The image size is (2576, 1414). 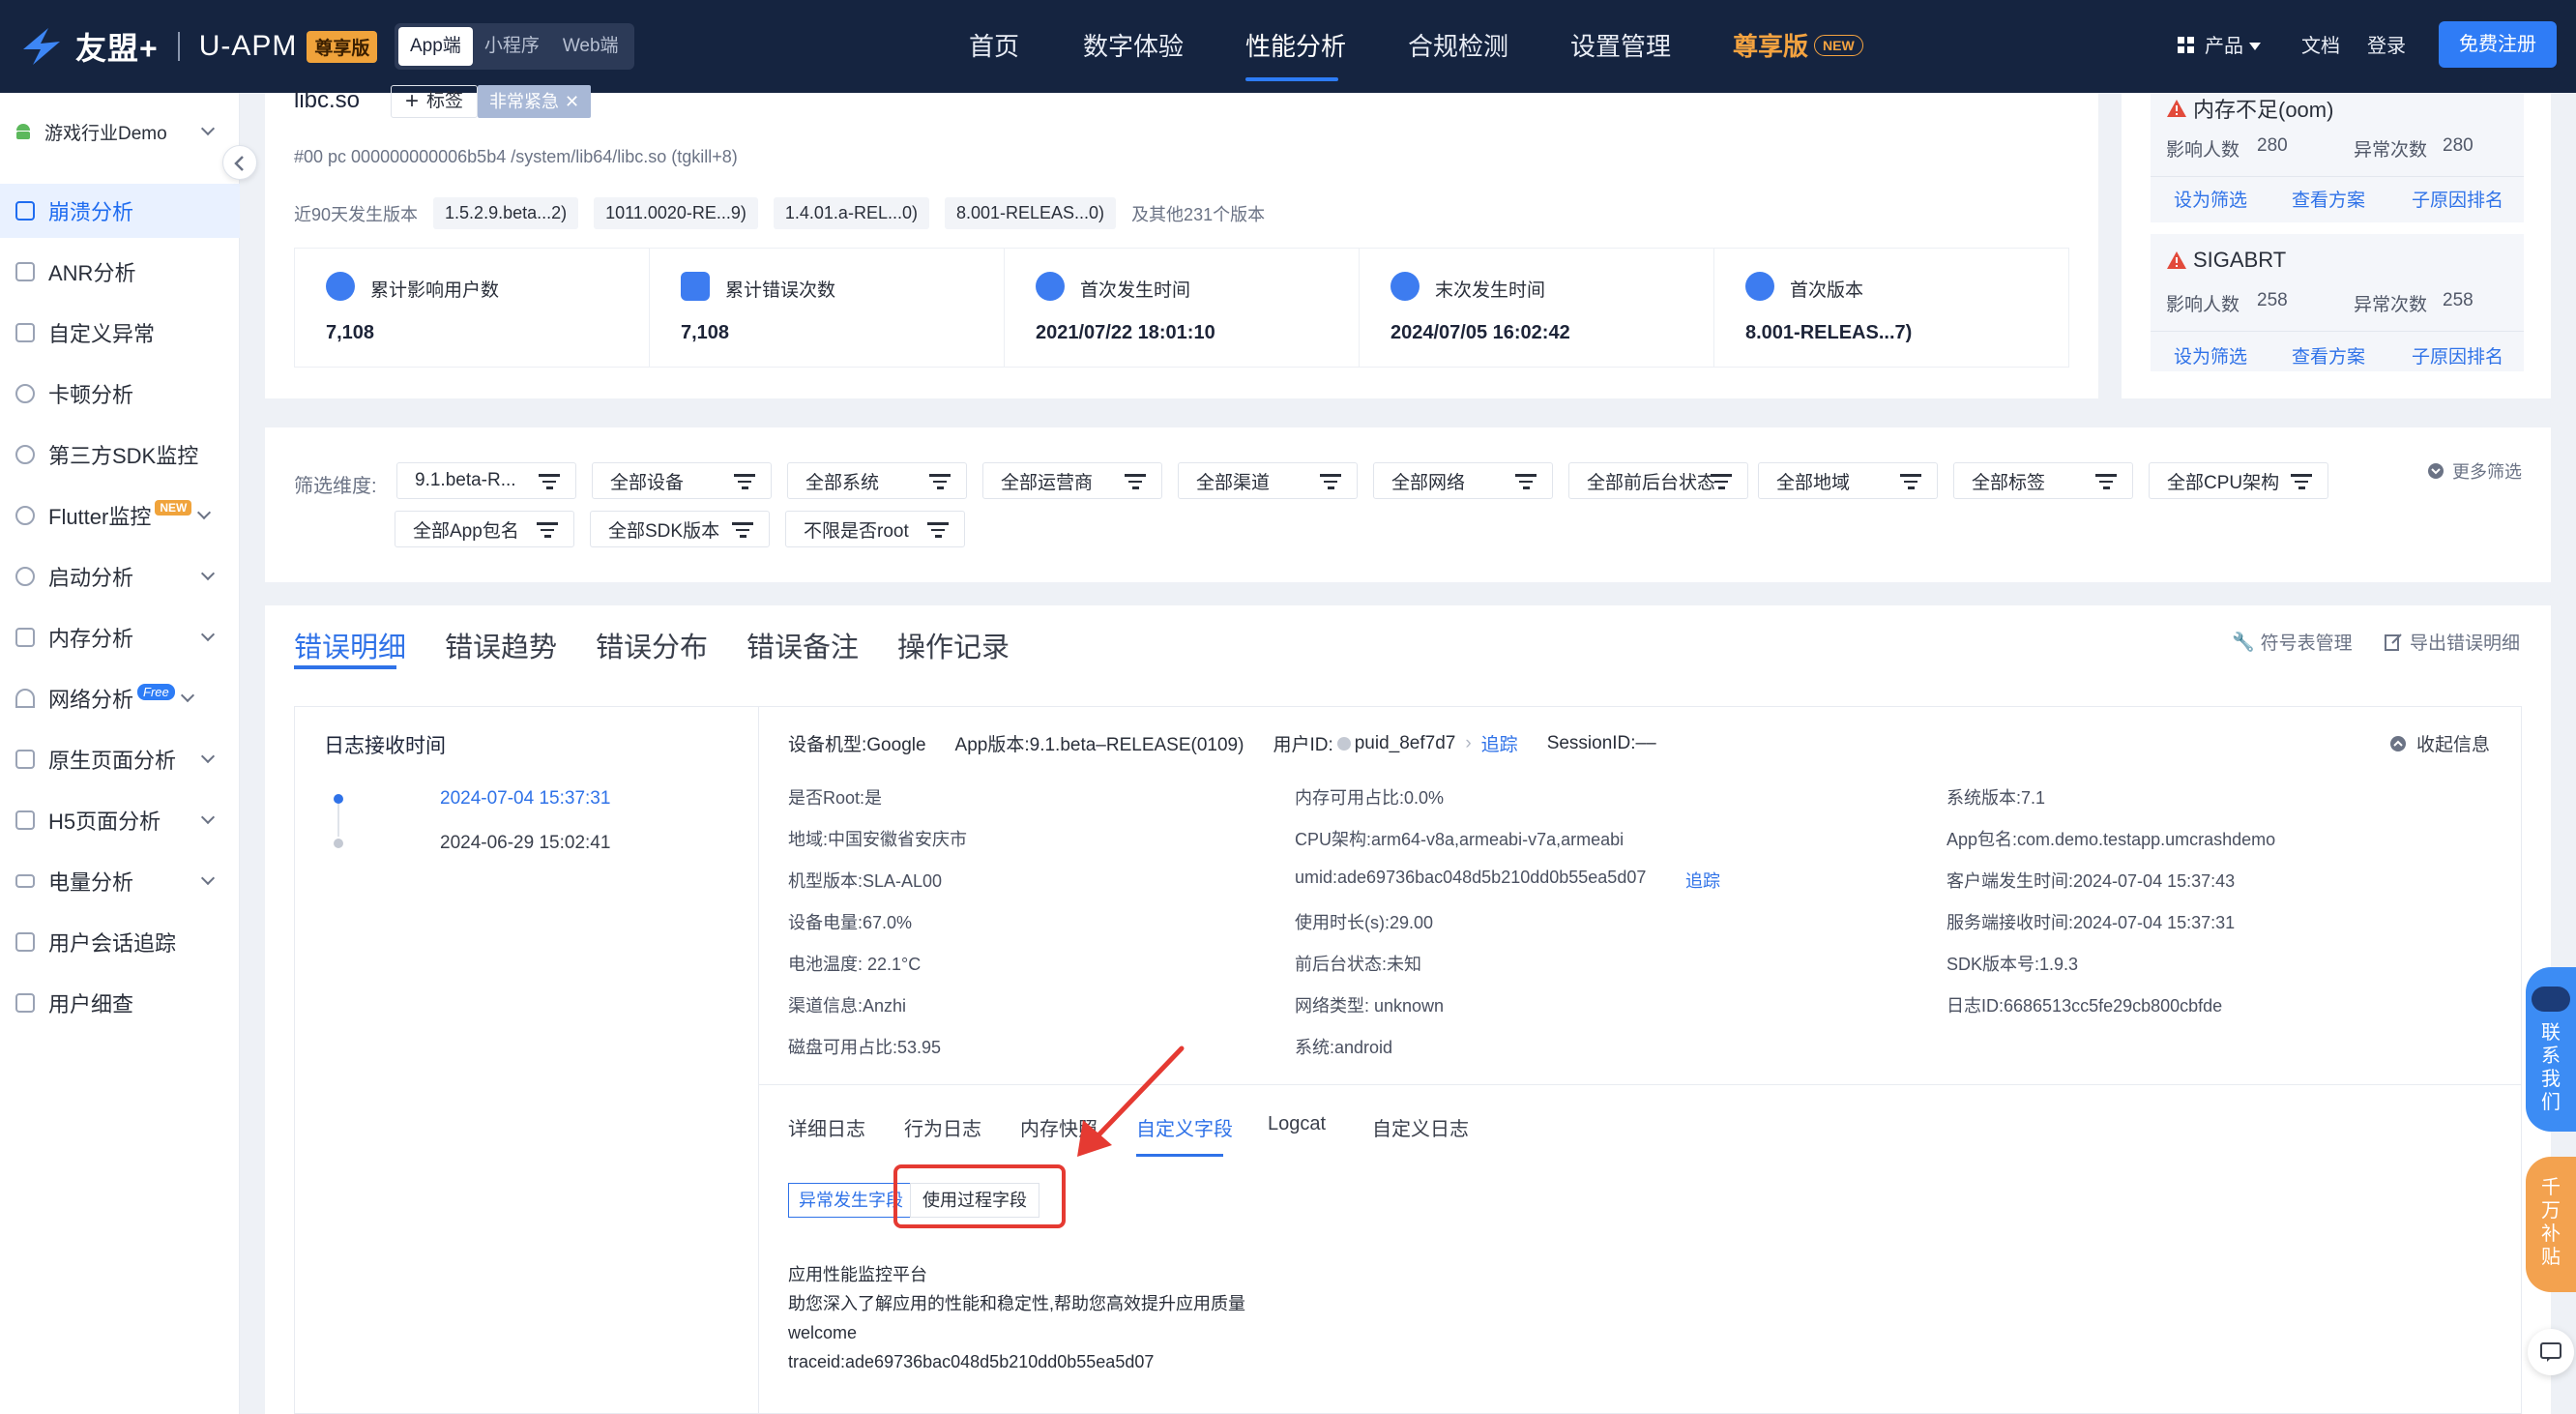 What do you see at coordinates (2176, 108) in the screenshot?
I see `warning-icon` at bounding box center [2176, 108].